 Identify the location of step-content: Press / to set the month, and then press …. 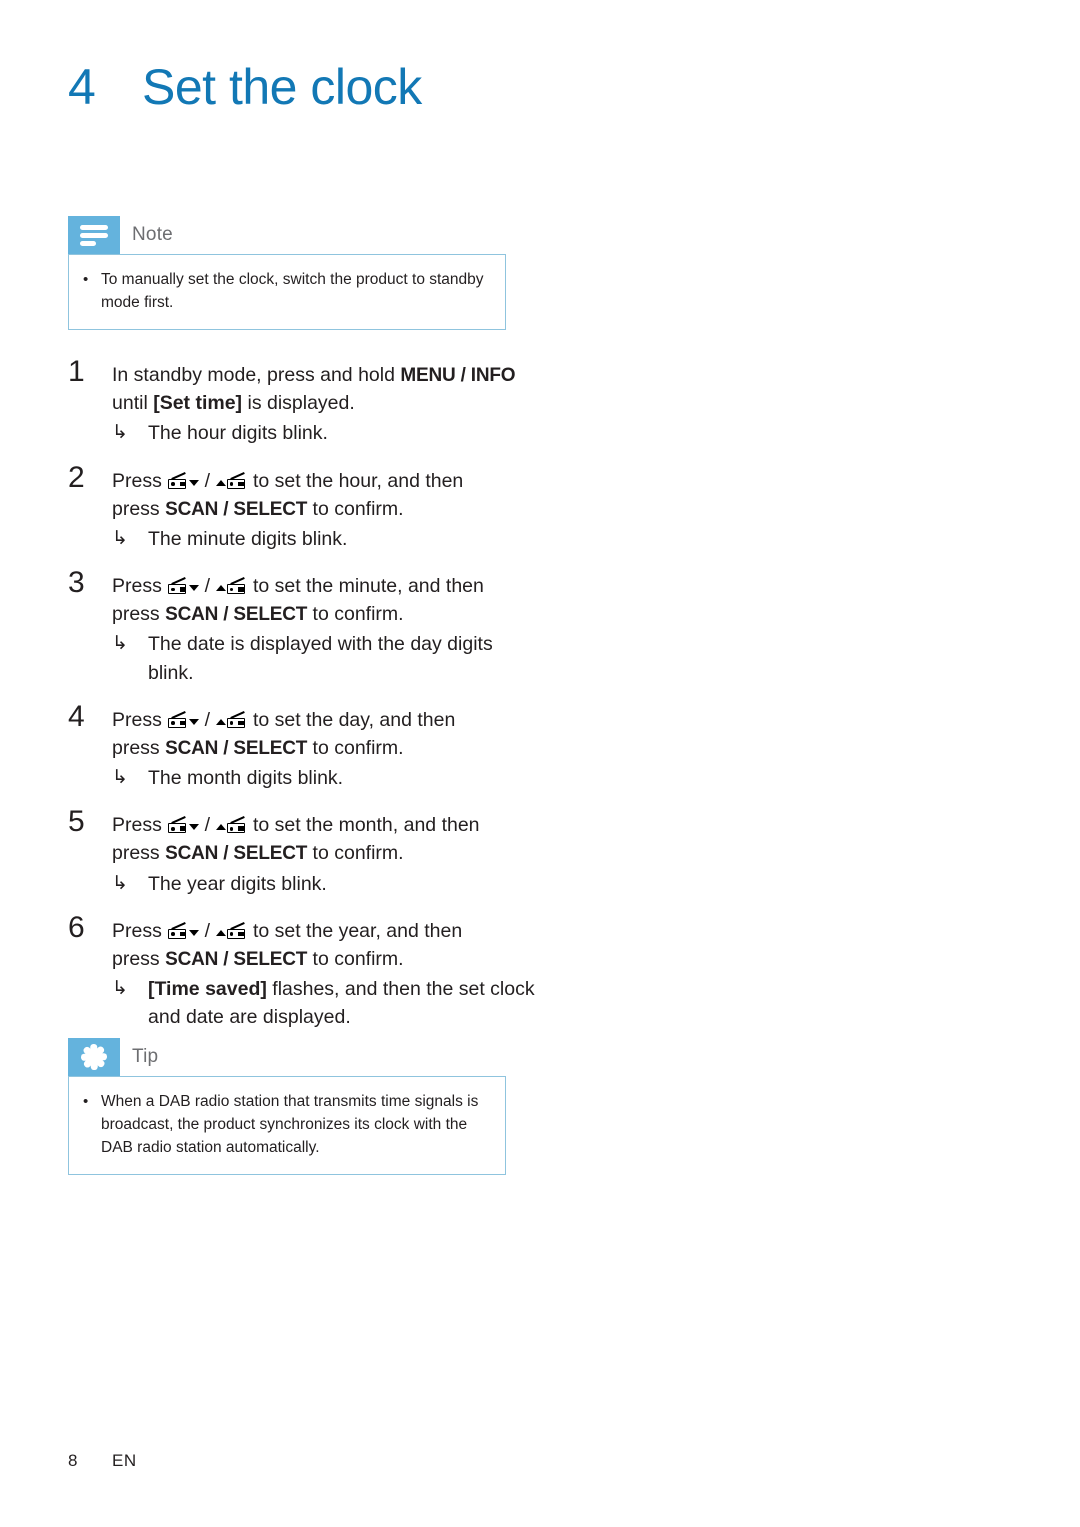
(325, 852).